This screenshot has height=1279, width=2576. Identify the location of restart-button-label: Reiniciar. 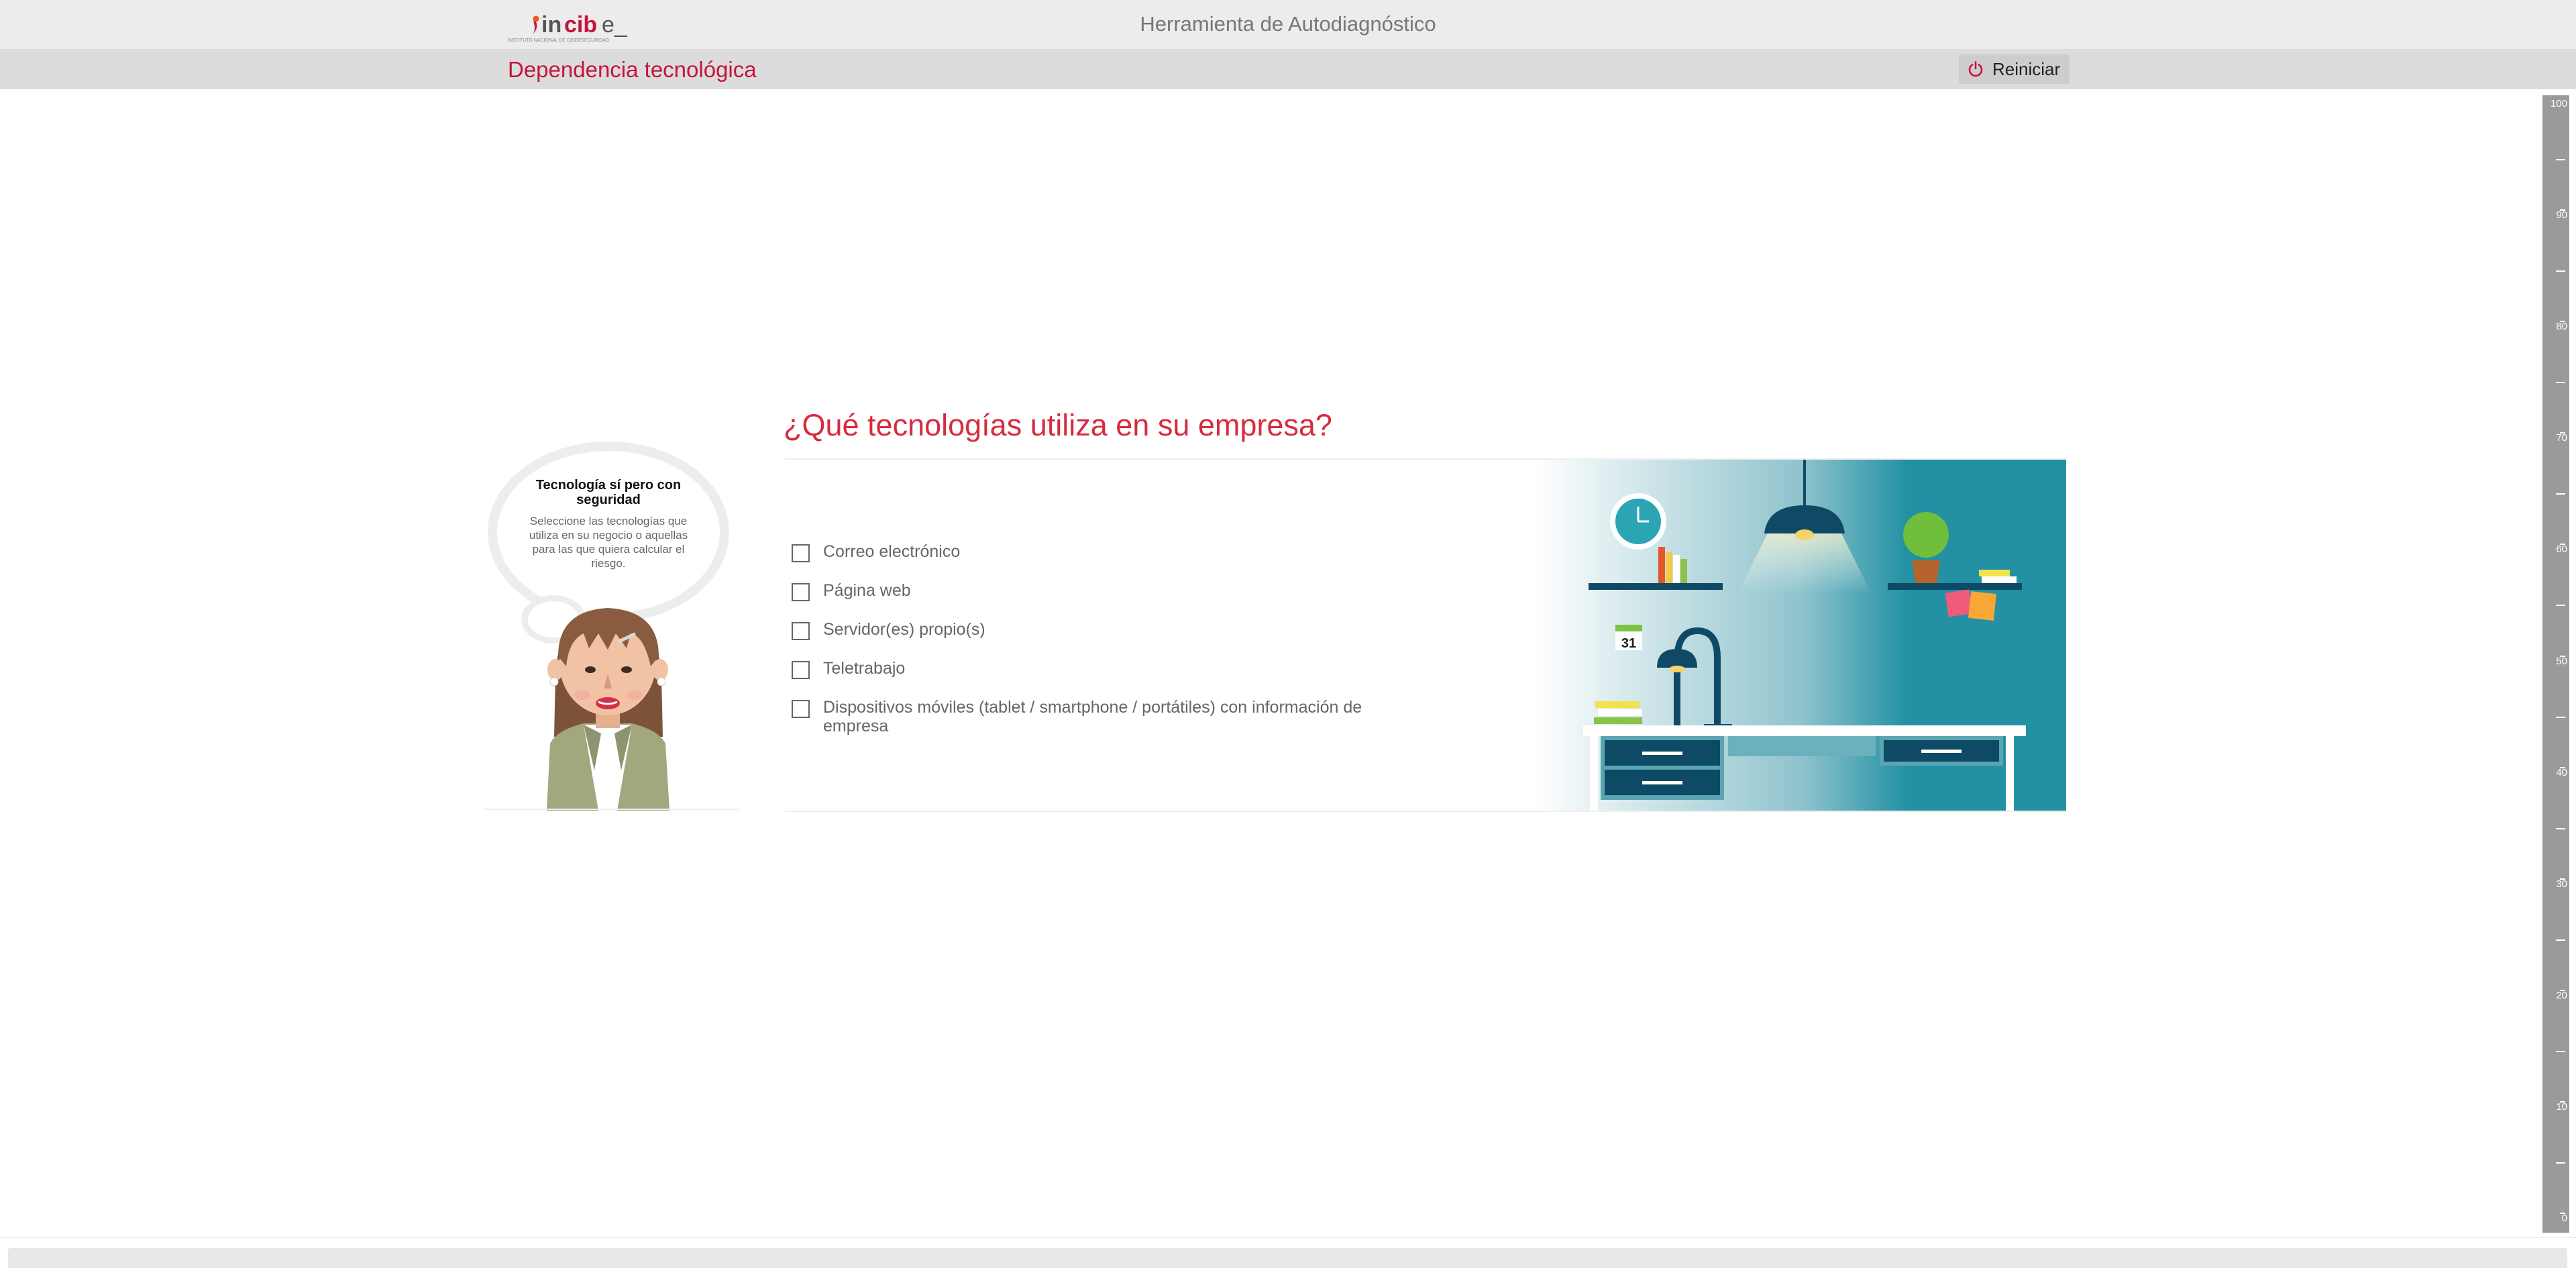
(2026, 68).